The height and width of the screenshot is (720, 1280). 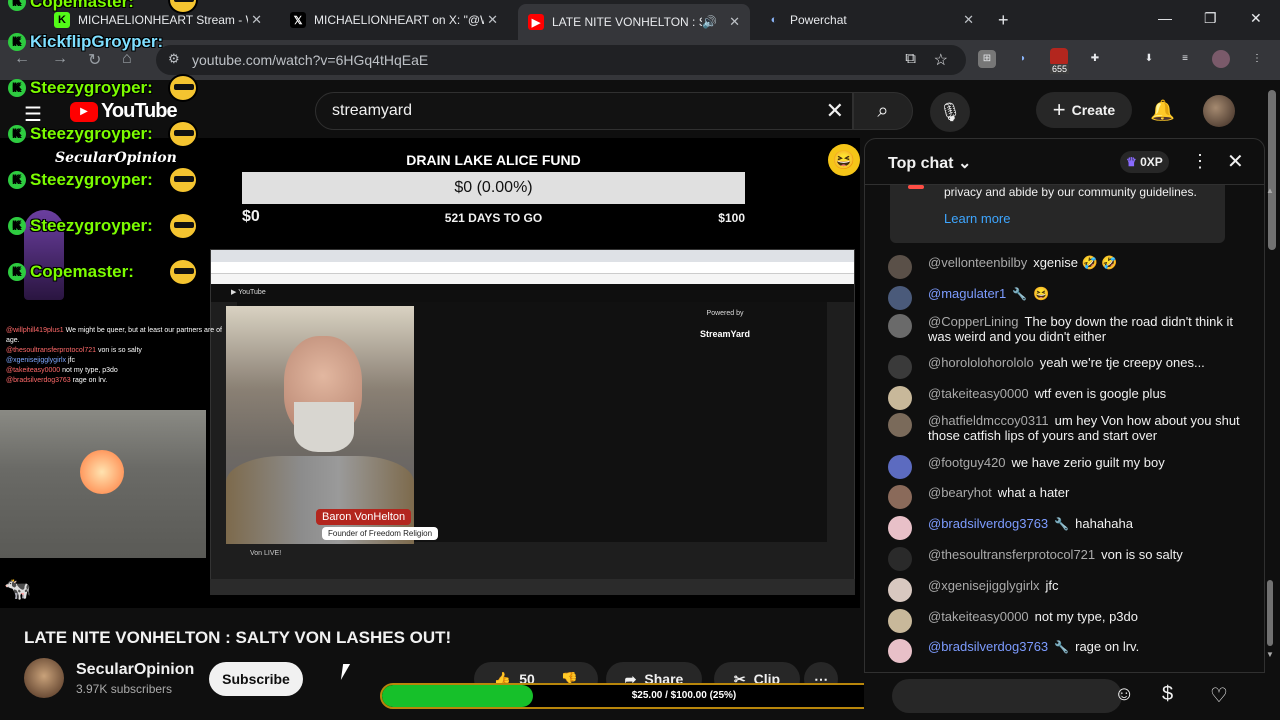 I want to click on chat-input, so click(x=1007, y=696).